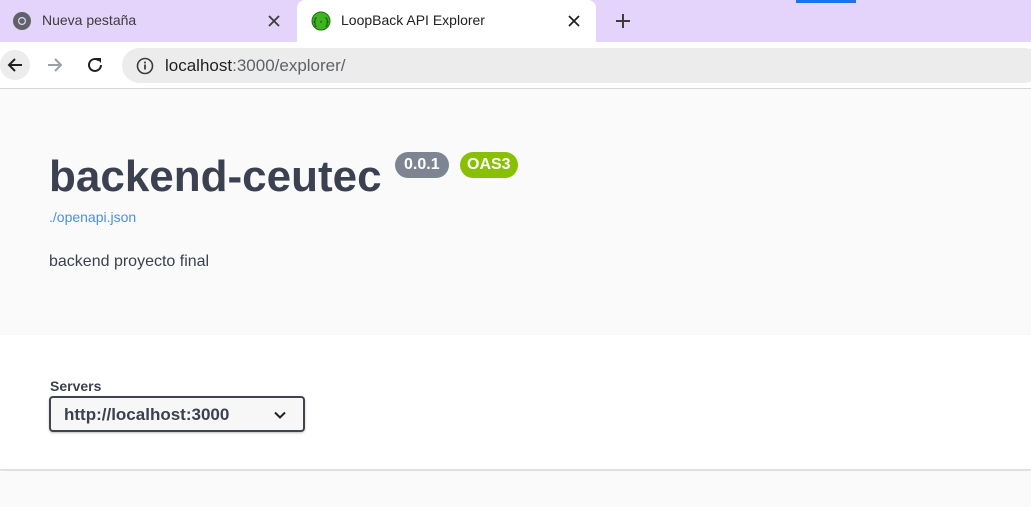 This screenshot has width=1031, height=507. I want to click on tab-new-tab: Nueva pestaña, so click(148, 21).